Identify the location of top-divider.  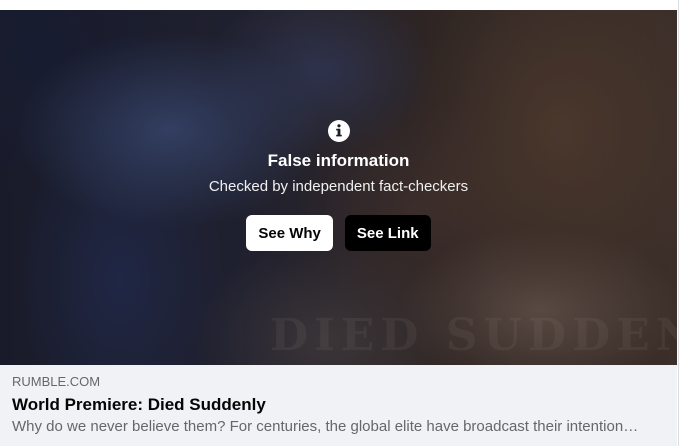
(339, 5).